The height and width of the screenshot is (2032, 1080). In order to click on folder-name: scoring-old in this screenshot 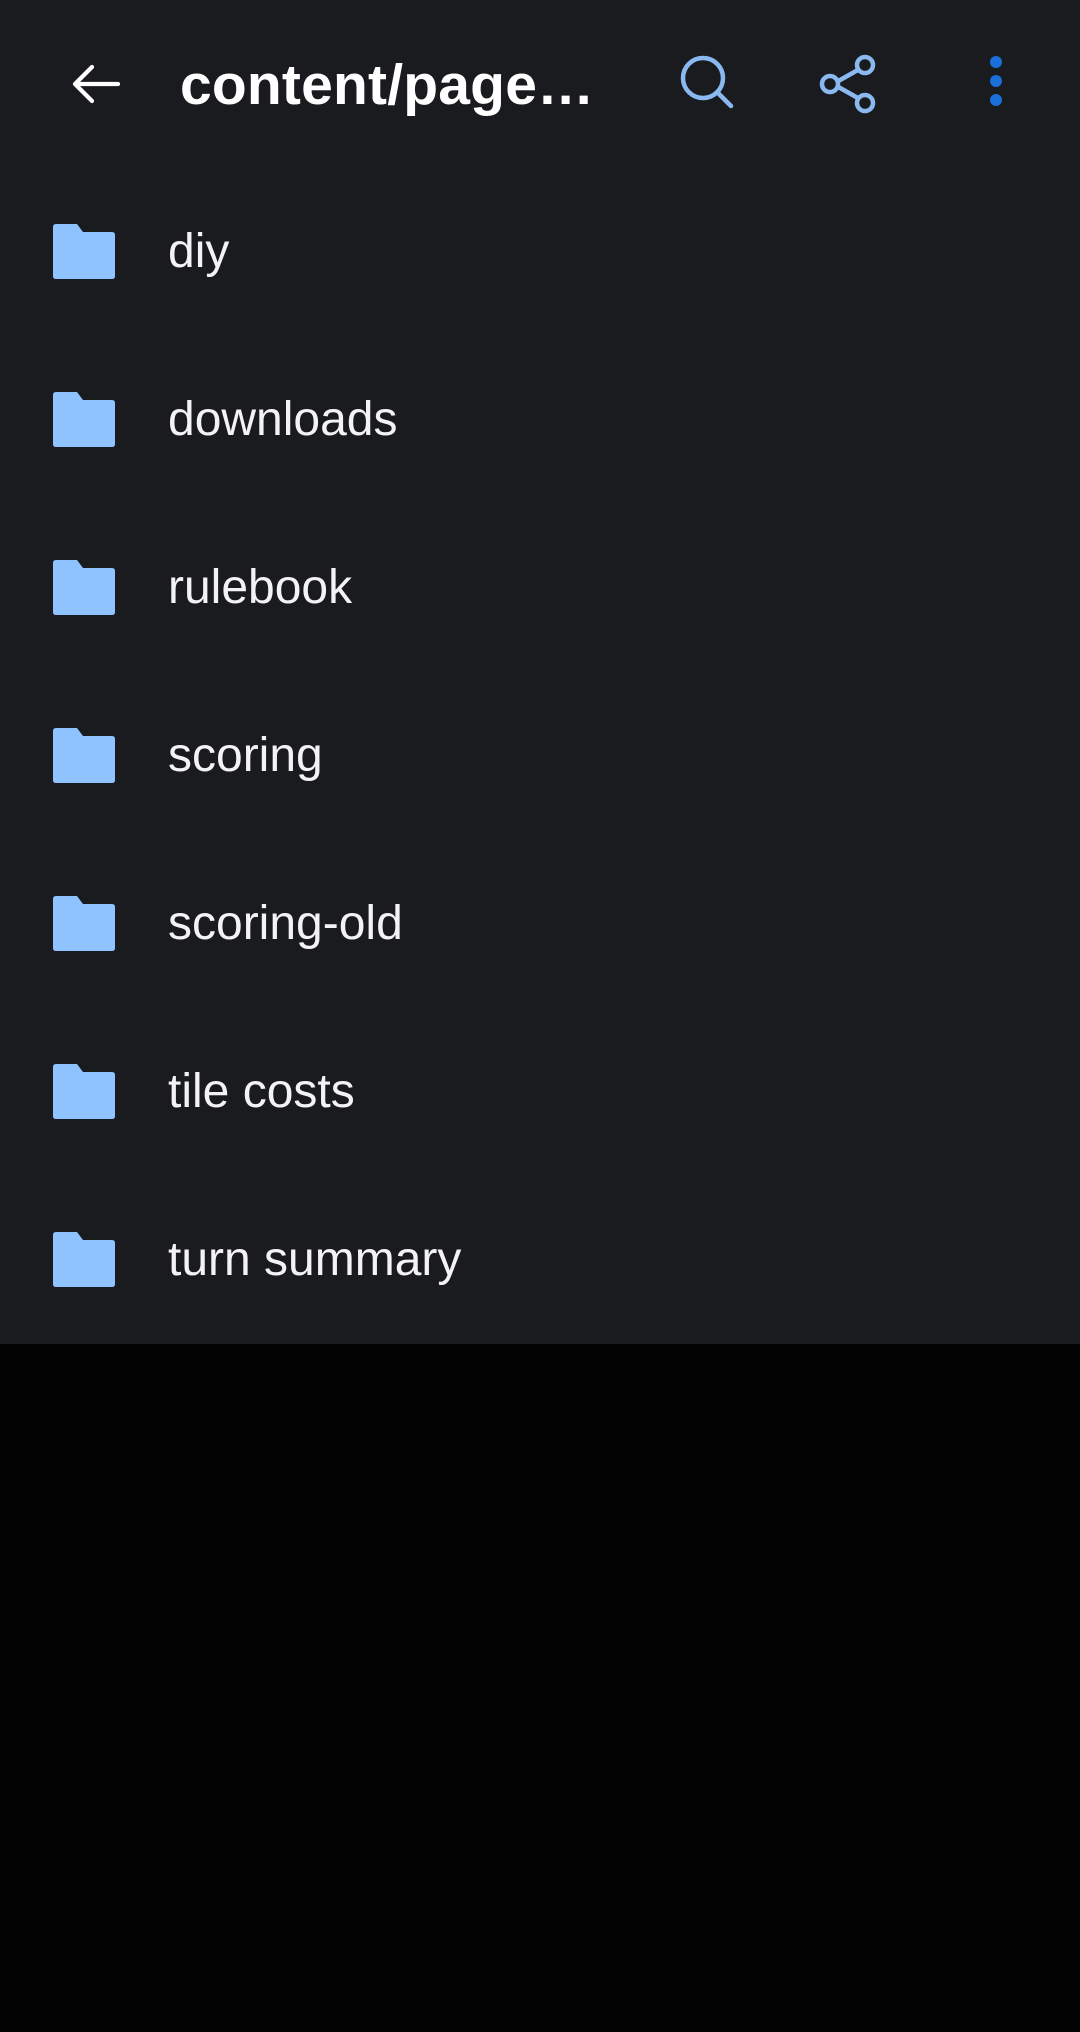, I will do `click(285, 923)`.